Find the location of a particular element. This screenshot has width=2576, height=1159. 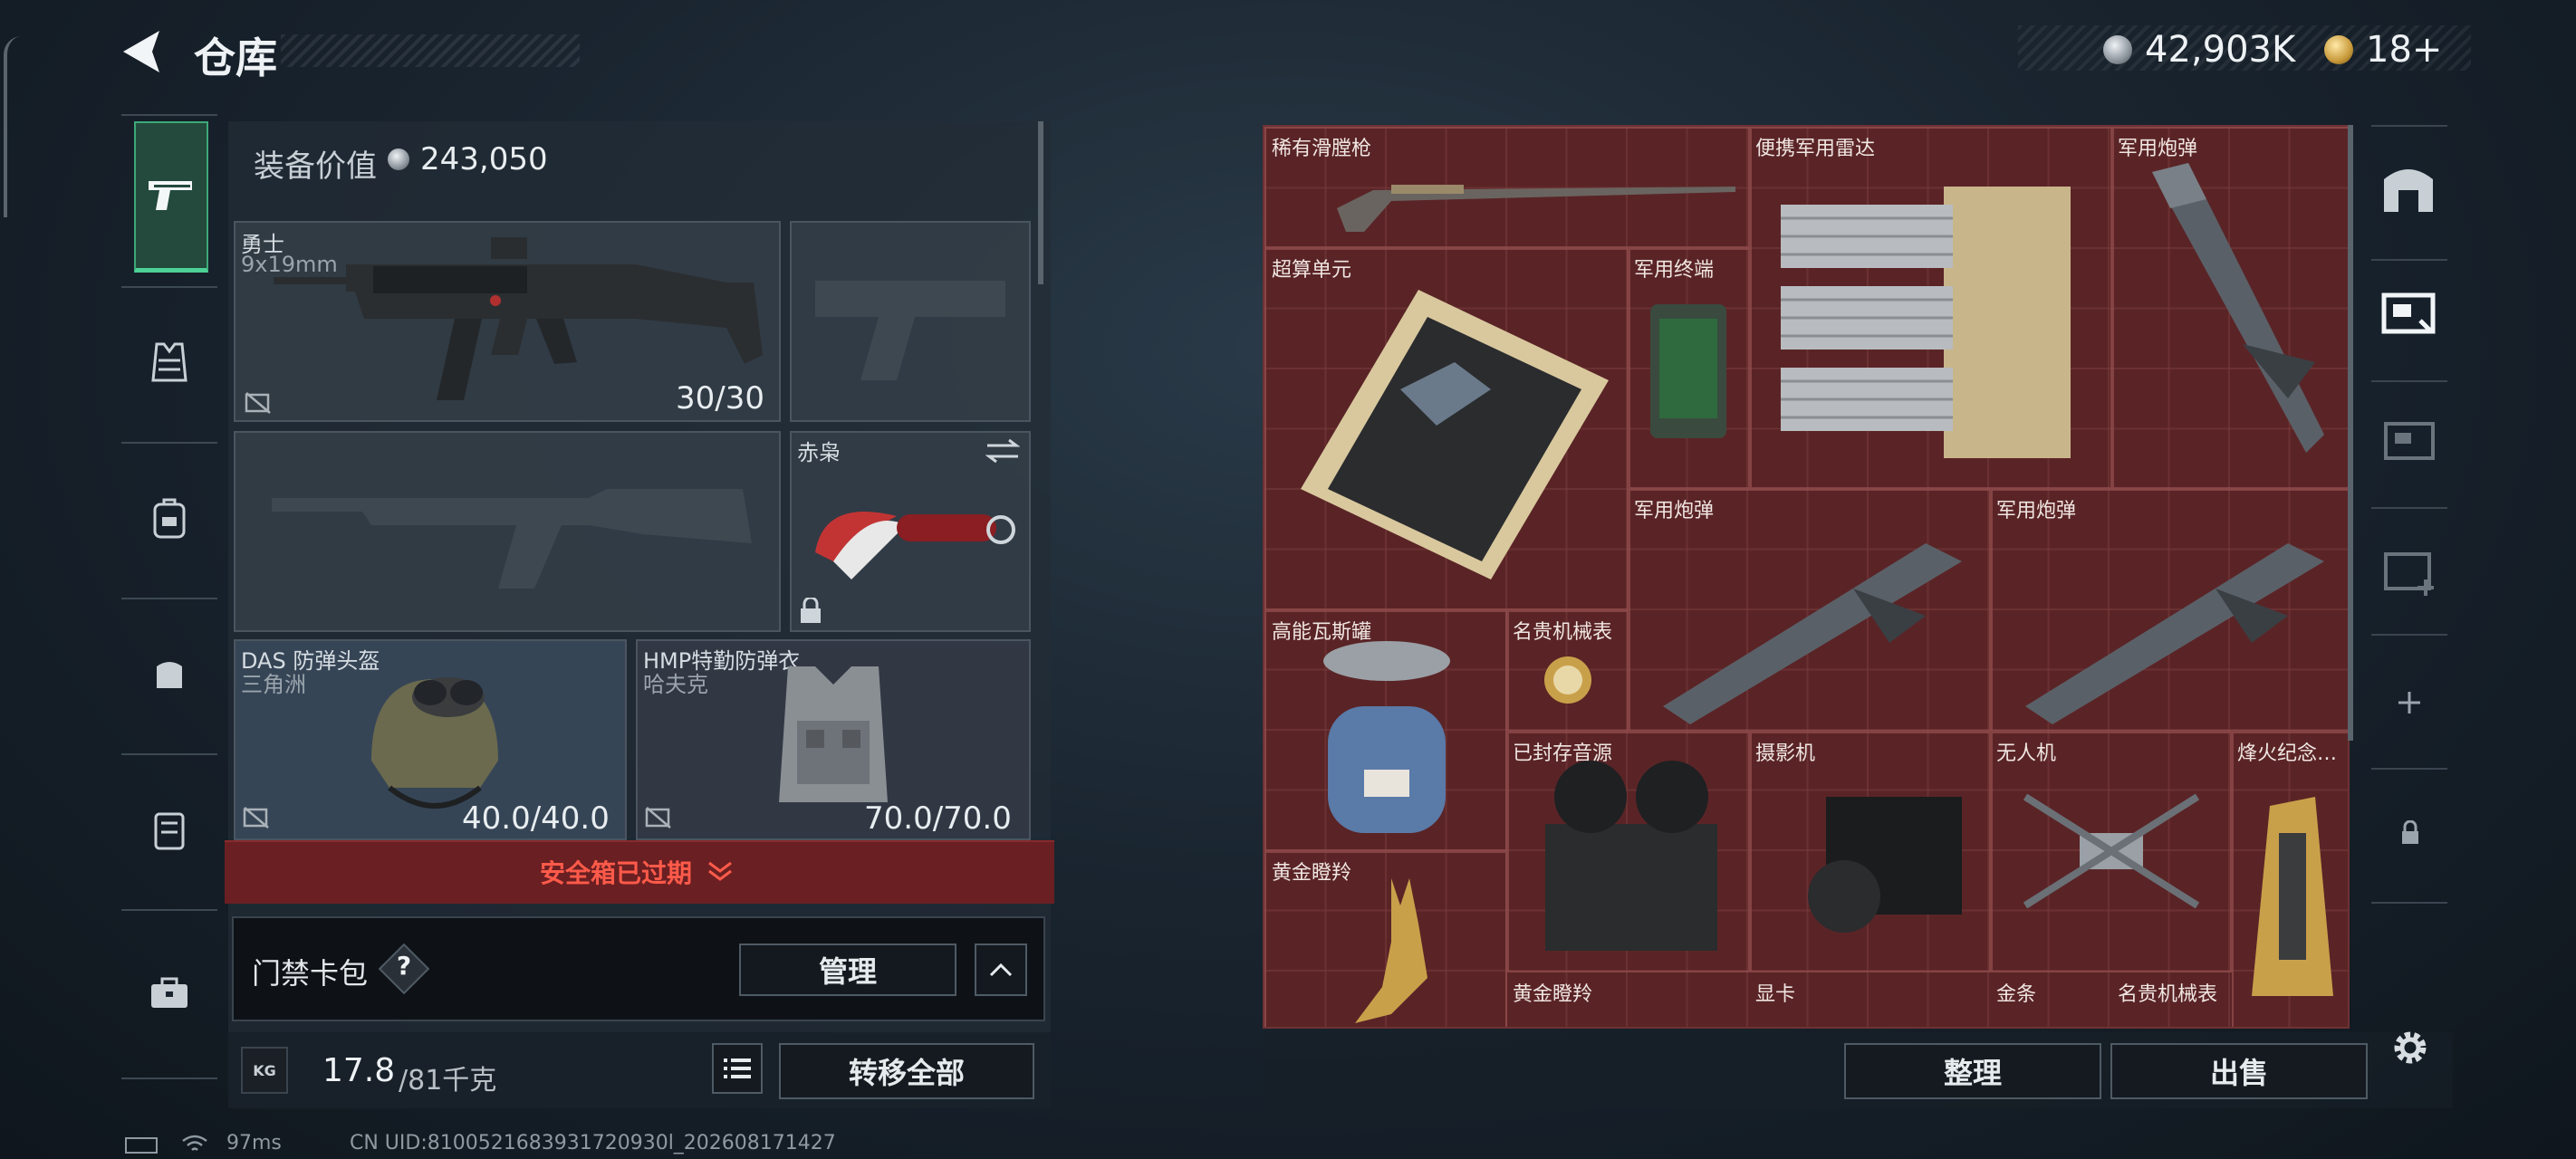

gear-icon is located at coordinates (2410, 1047).